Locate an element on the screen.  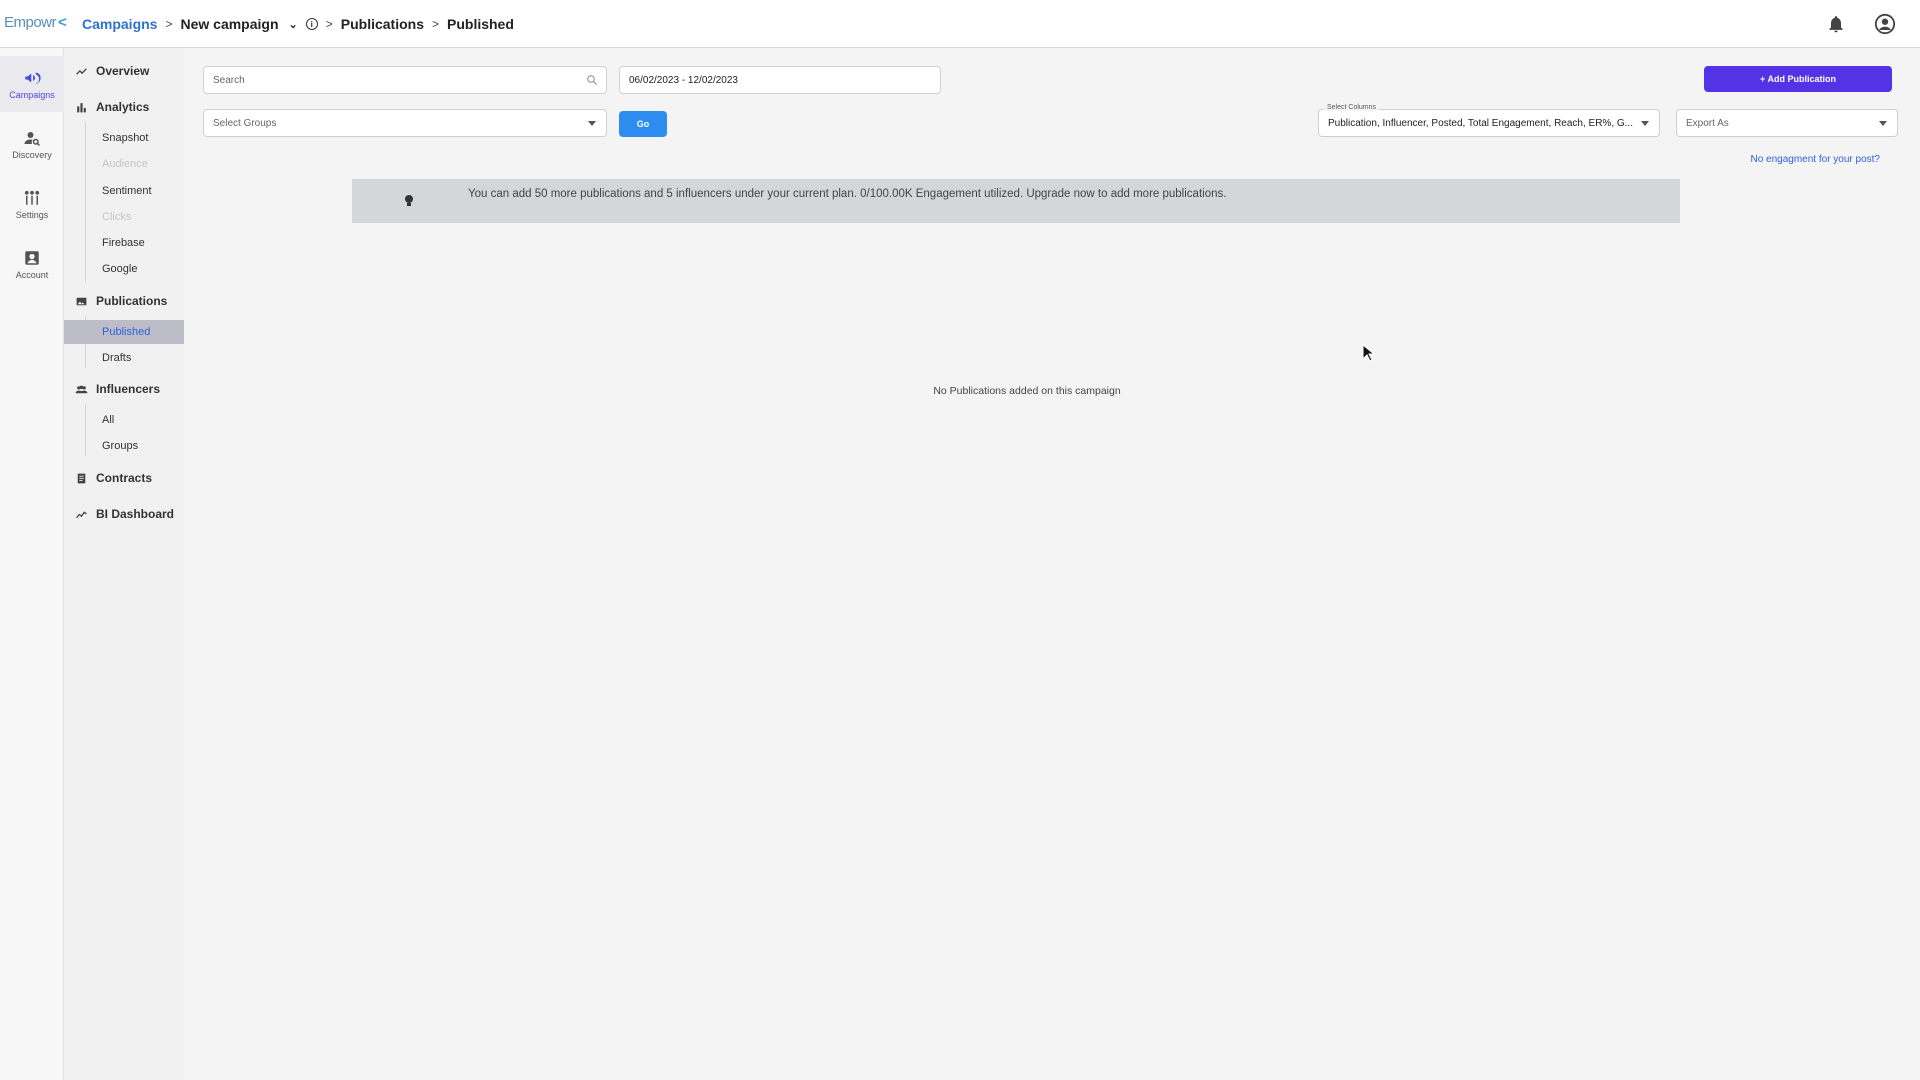
sidebar-item-sentiment: Sentiment is located at coordinates (124, 191).